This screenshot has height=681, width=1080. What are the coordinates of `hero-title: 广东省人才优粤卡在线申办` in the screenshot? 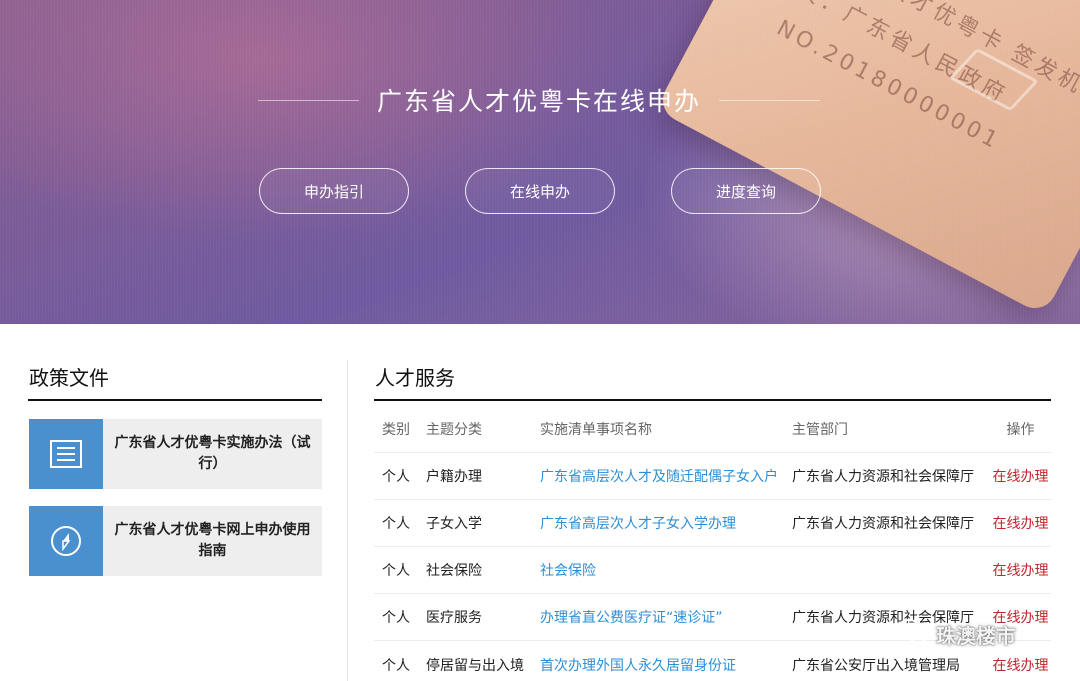 It's located at (539, 101).